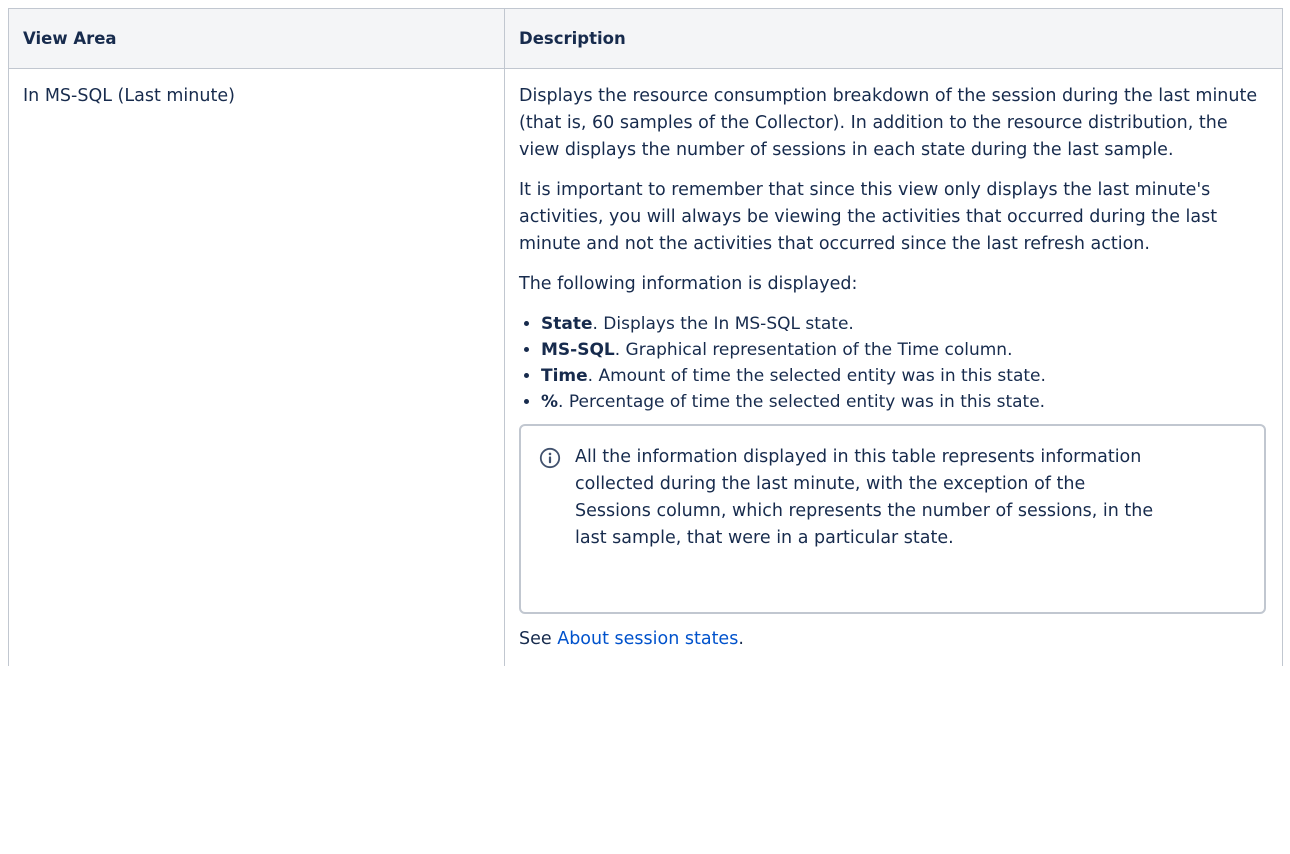  Describe the element at coordinates (256, 38) in the screenshot. I see `column-header-view-area: View Area` at that location.